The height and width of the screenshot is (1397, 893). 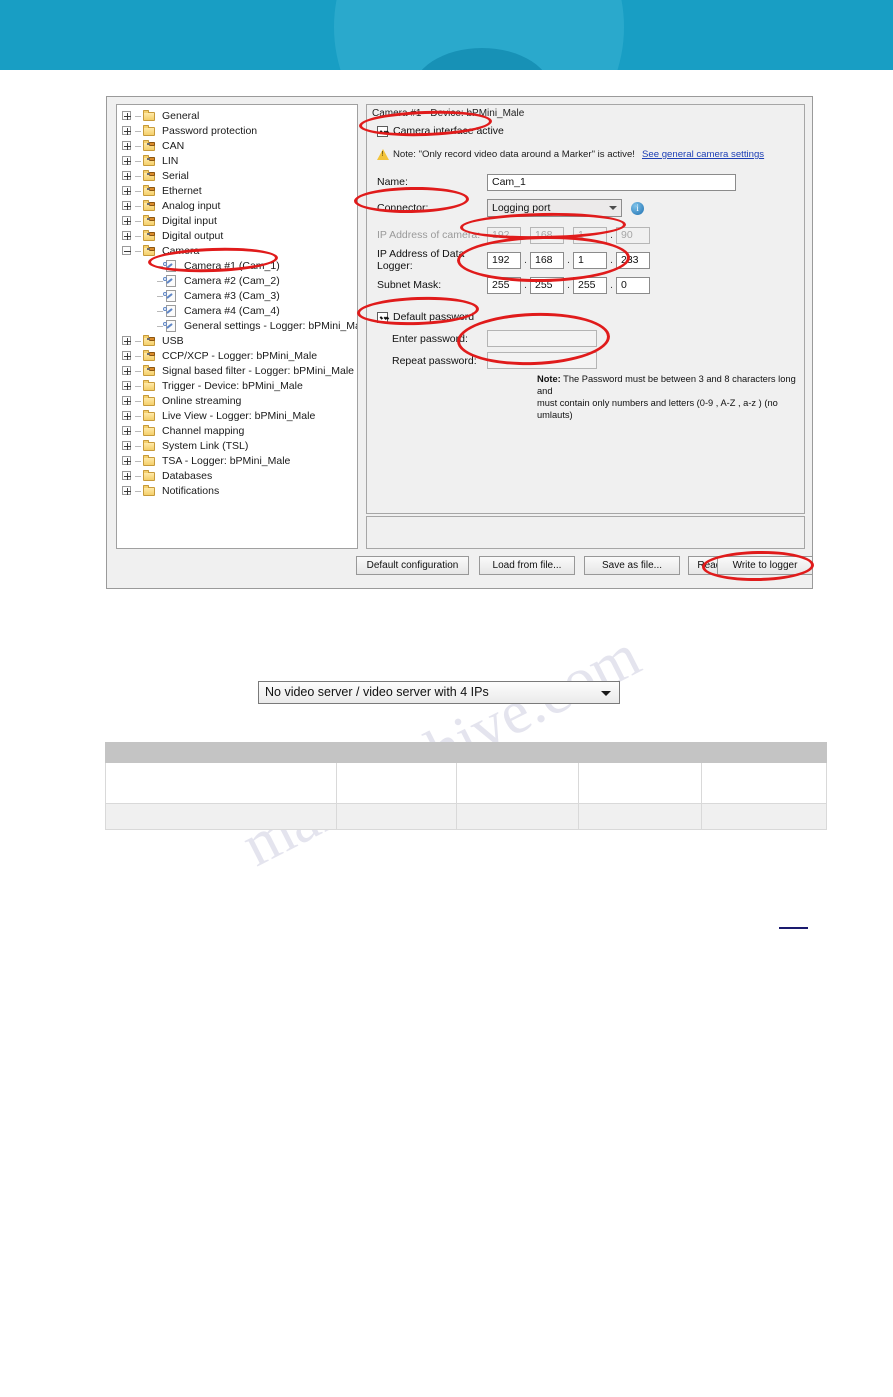 I want to click on logger-ip-octet-2: 168, so click(x=547, y=260).